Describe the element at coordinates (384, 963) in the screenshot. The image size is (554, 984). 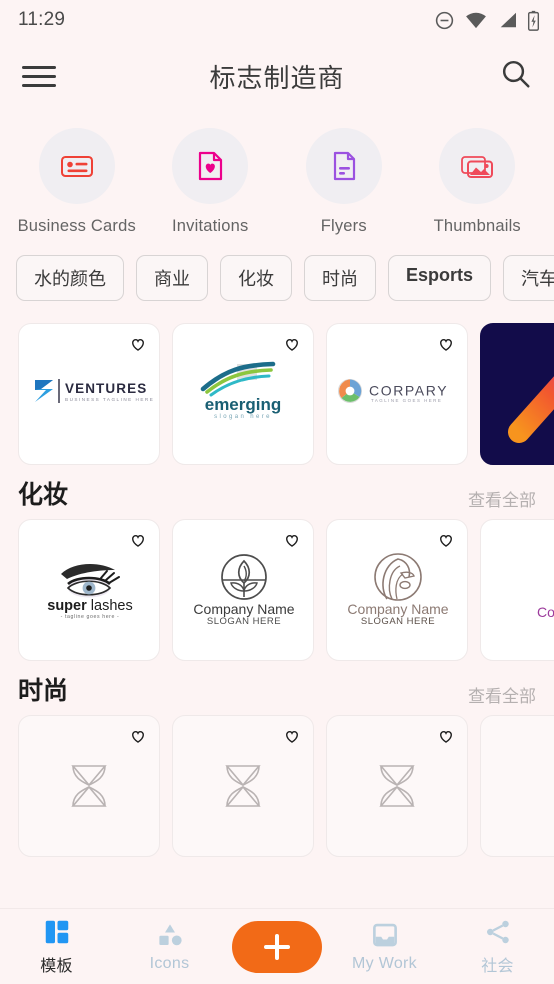
I see `nav-label: My Work` at that location.